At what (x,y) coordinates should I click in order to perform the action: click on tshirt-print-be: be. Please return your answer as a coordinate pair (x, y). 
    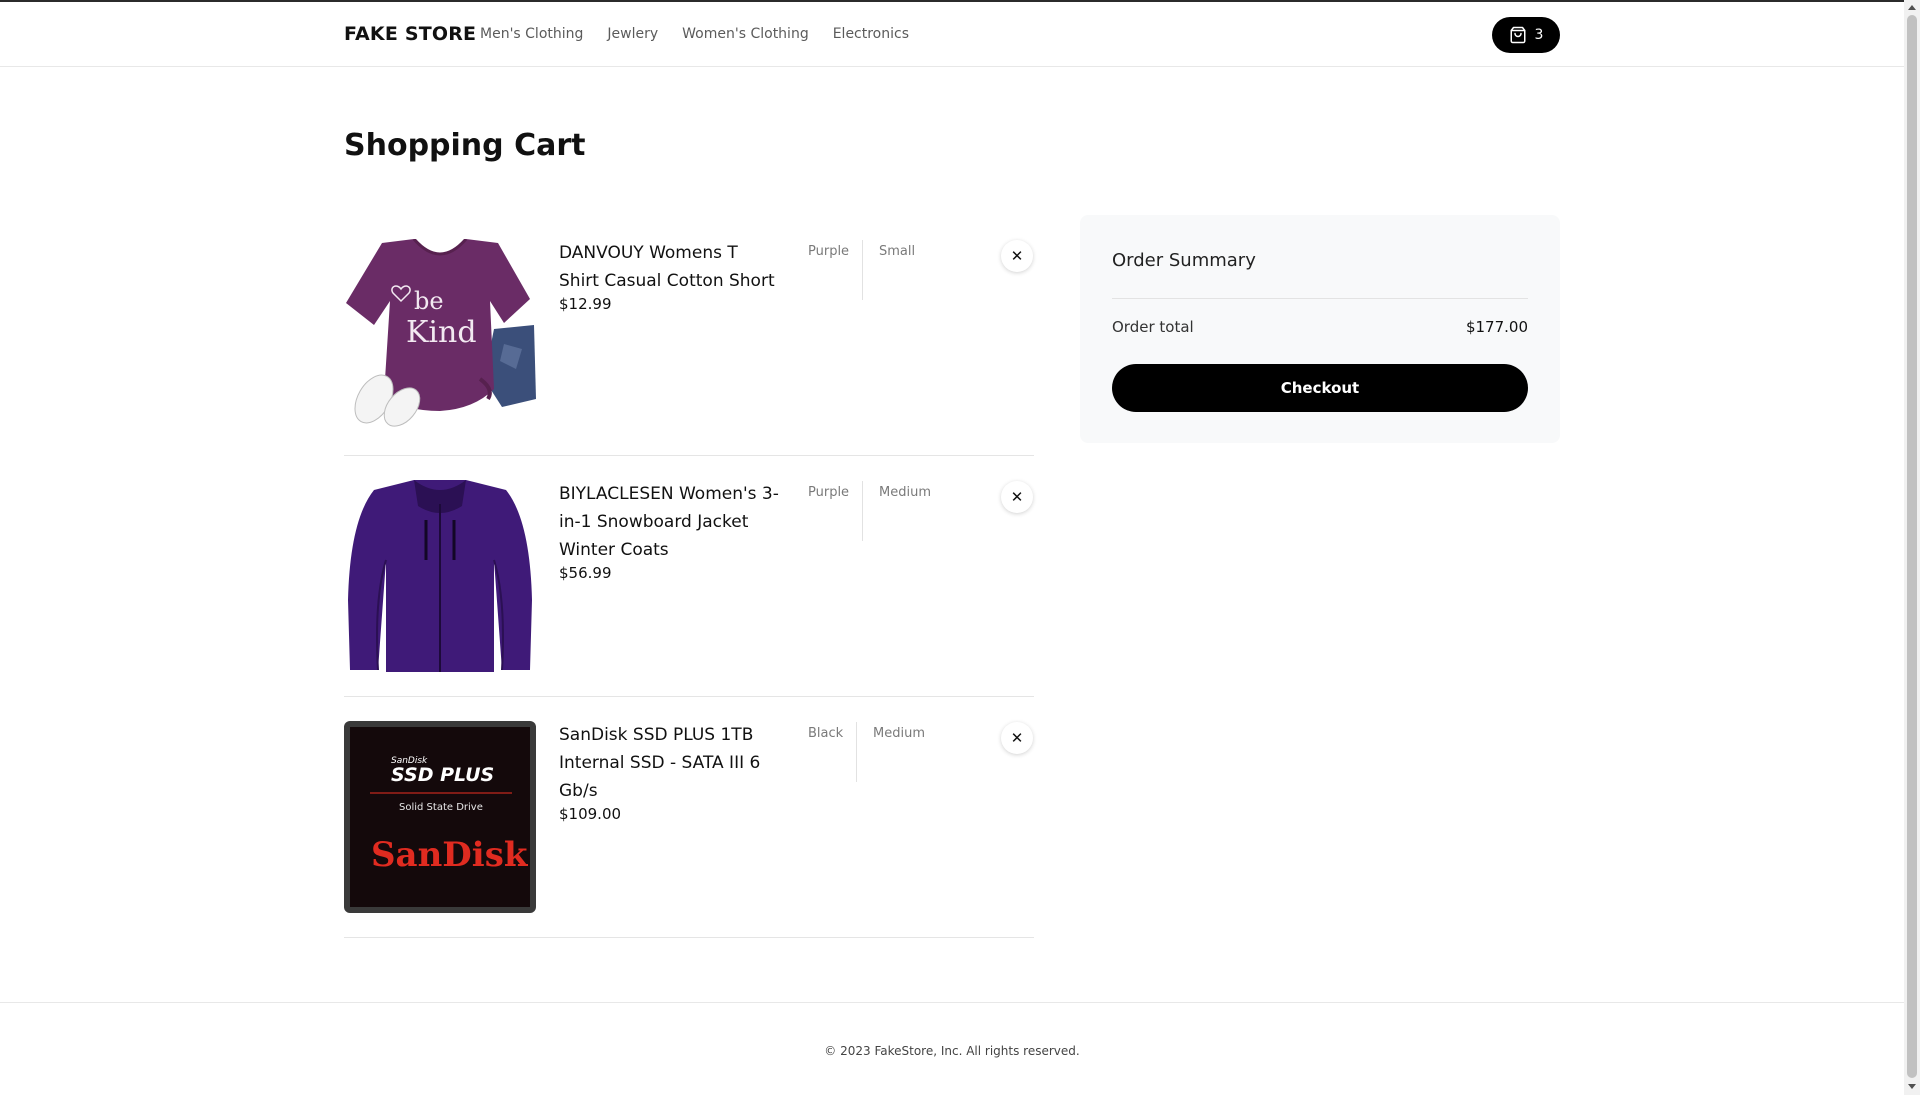
    Looking at the image, I should click on (429, 301).